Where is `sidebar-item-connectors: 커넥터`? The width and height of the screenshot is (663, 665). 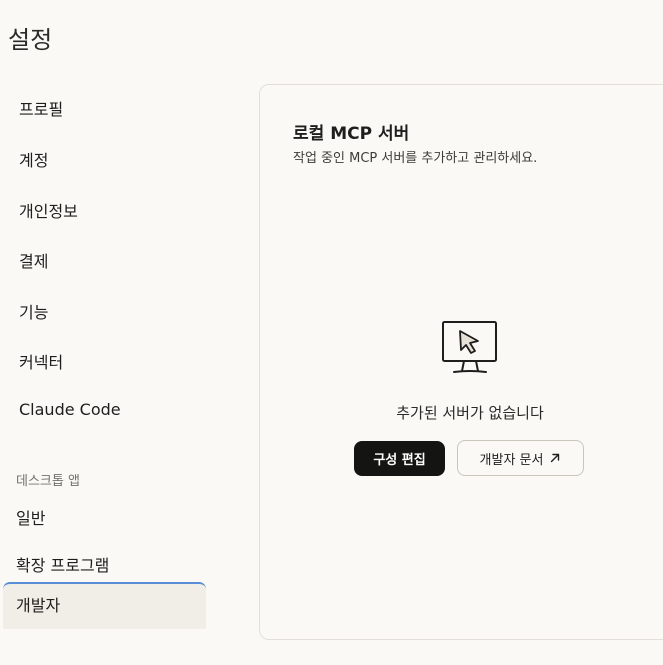 sidebar-item-connectors: 커넥터 is located at coordinates (41, 361).